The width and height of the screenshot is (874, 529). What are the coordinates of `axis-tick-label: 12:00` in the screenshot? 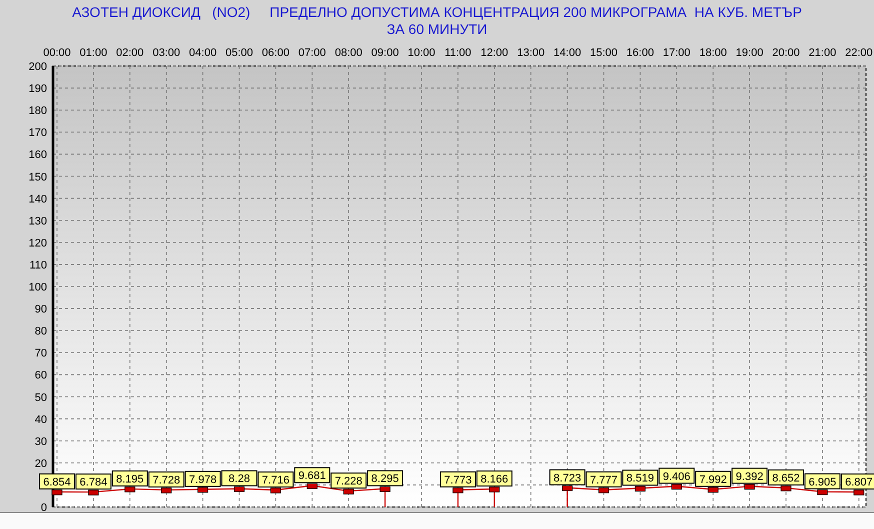 It's located at (494, 53).